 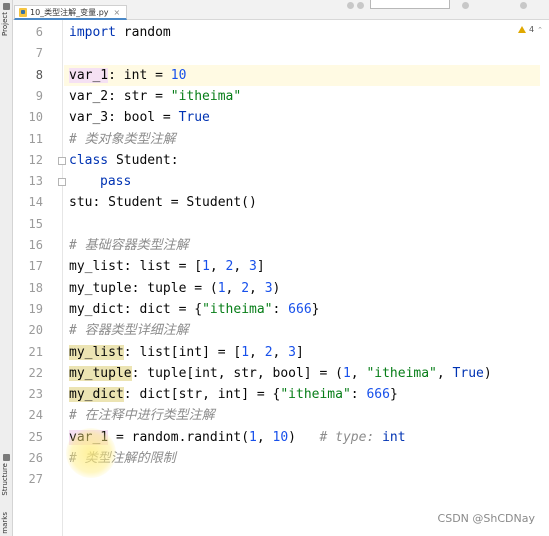 What do you see at coordinates (274, 10) in the screenshot?
I see `editor-tab-bar: 10_类型注解_变量.py ×` at bounding box center [274, 10].